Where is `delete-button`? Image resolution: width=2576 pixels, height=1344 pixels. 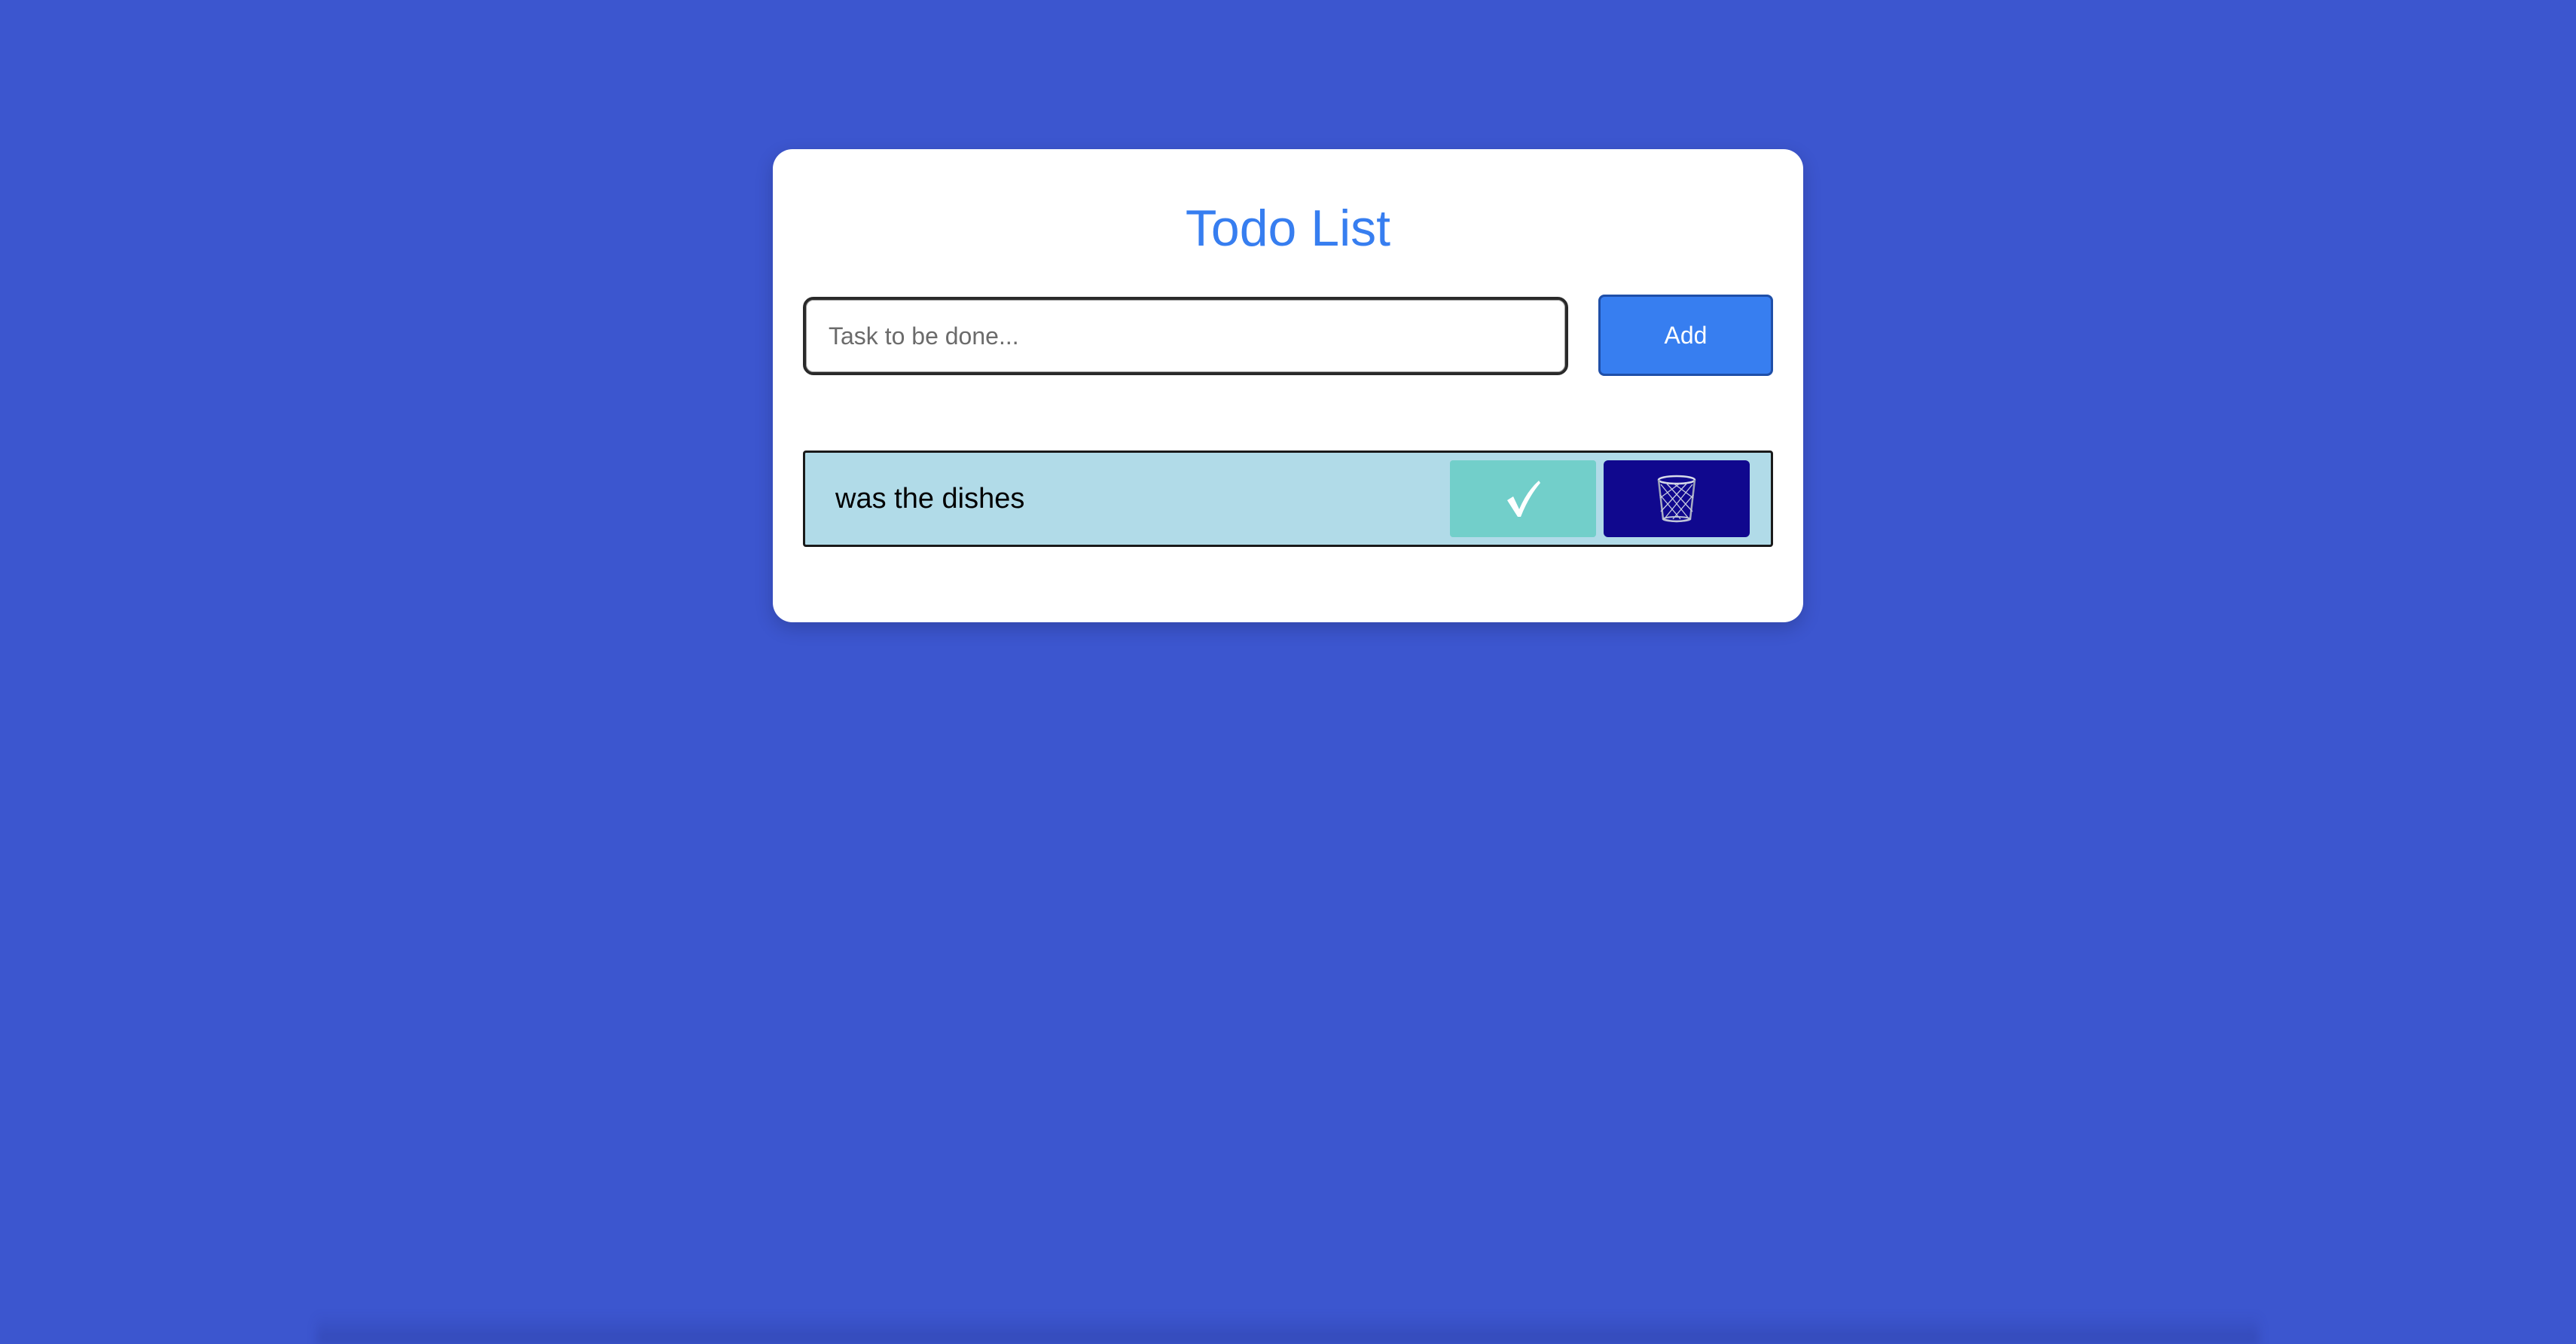 delete-button is located at coordinates (1677, 498).